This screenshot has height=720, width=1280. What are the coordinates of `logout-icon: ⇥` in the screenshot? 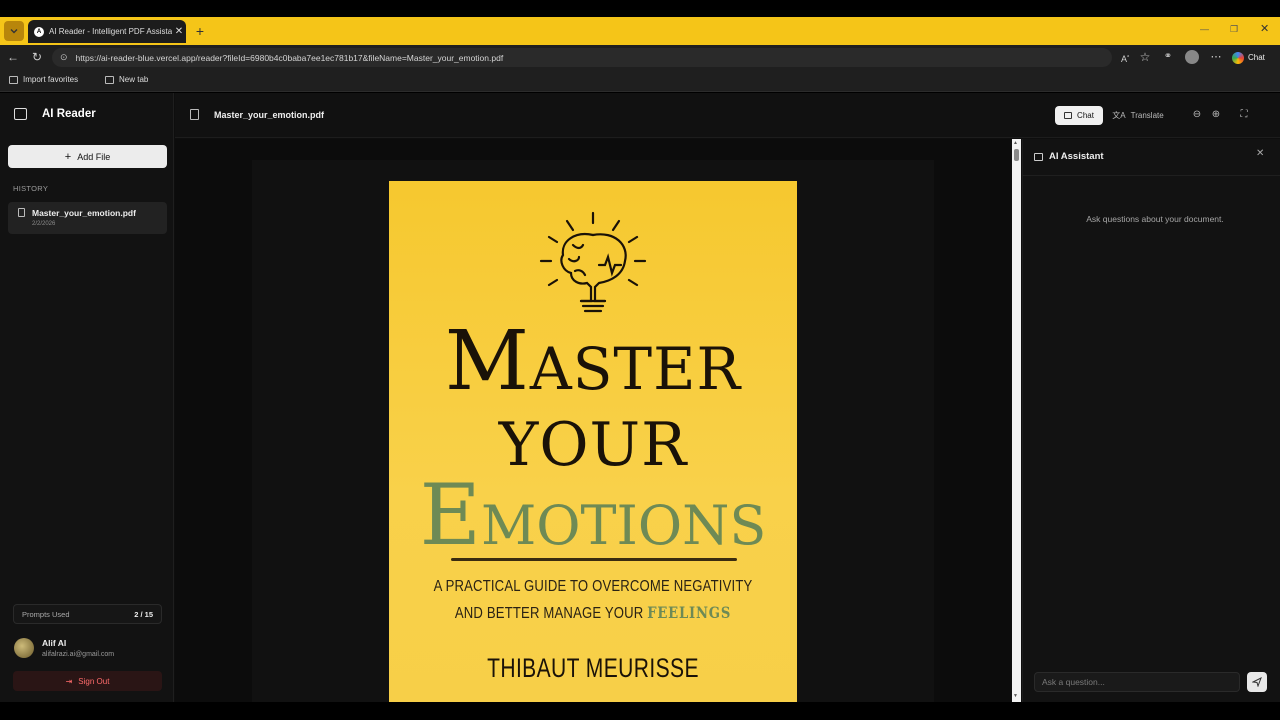 It's located at (69, 681).